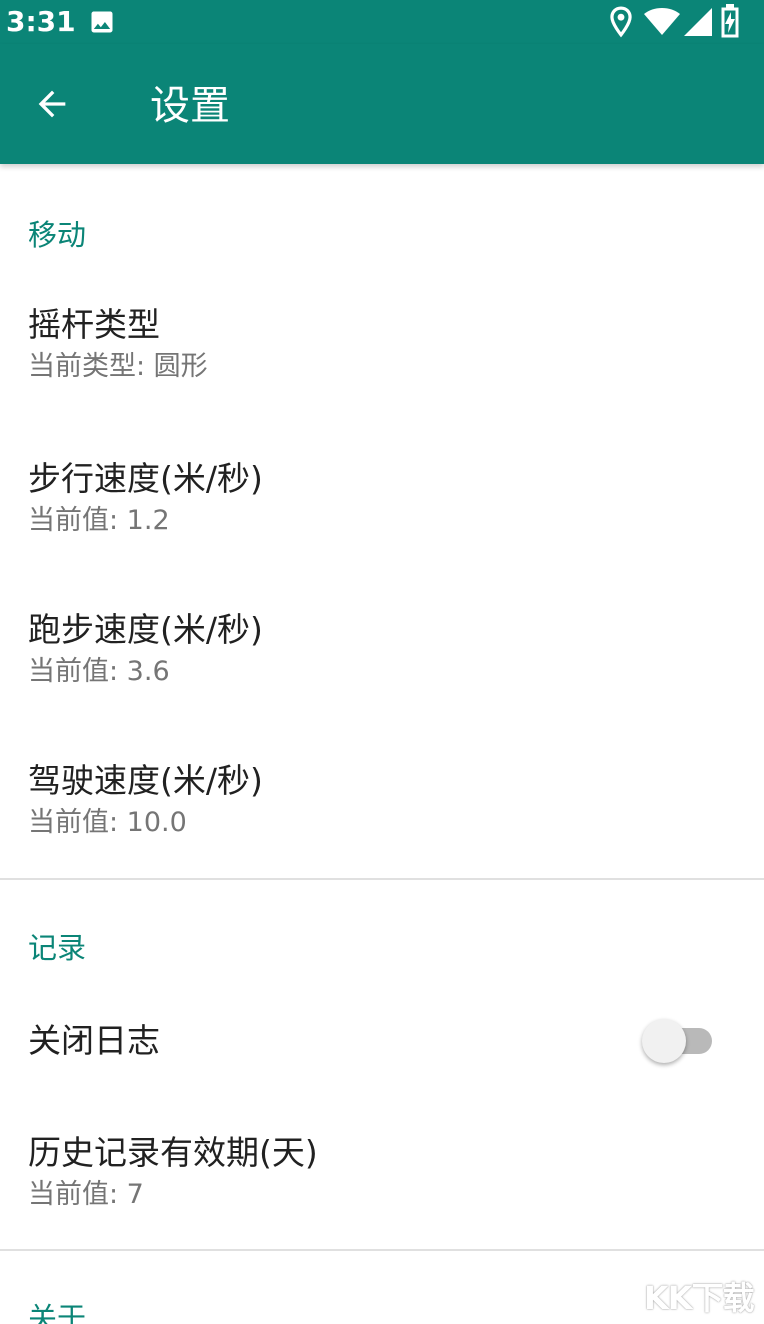  What do you see at coordinates (382, 1172) in the screenshot?
I see `pref-history-validity: 历史记录有效期(天) 当前值: 7` at bounding box center [382, 1172].